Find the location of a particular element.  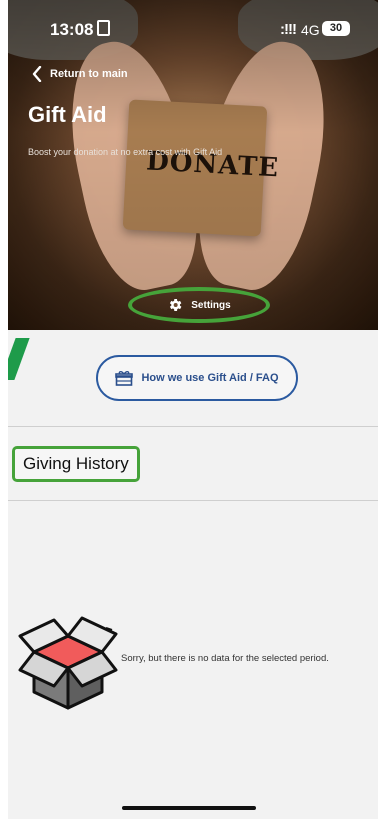

open-box-icon is located at coordinates (68, 663).